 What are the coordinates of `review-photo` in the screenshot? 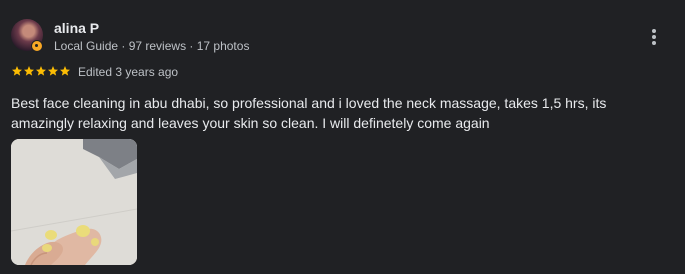 It's located at (74, 202).